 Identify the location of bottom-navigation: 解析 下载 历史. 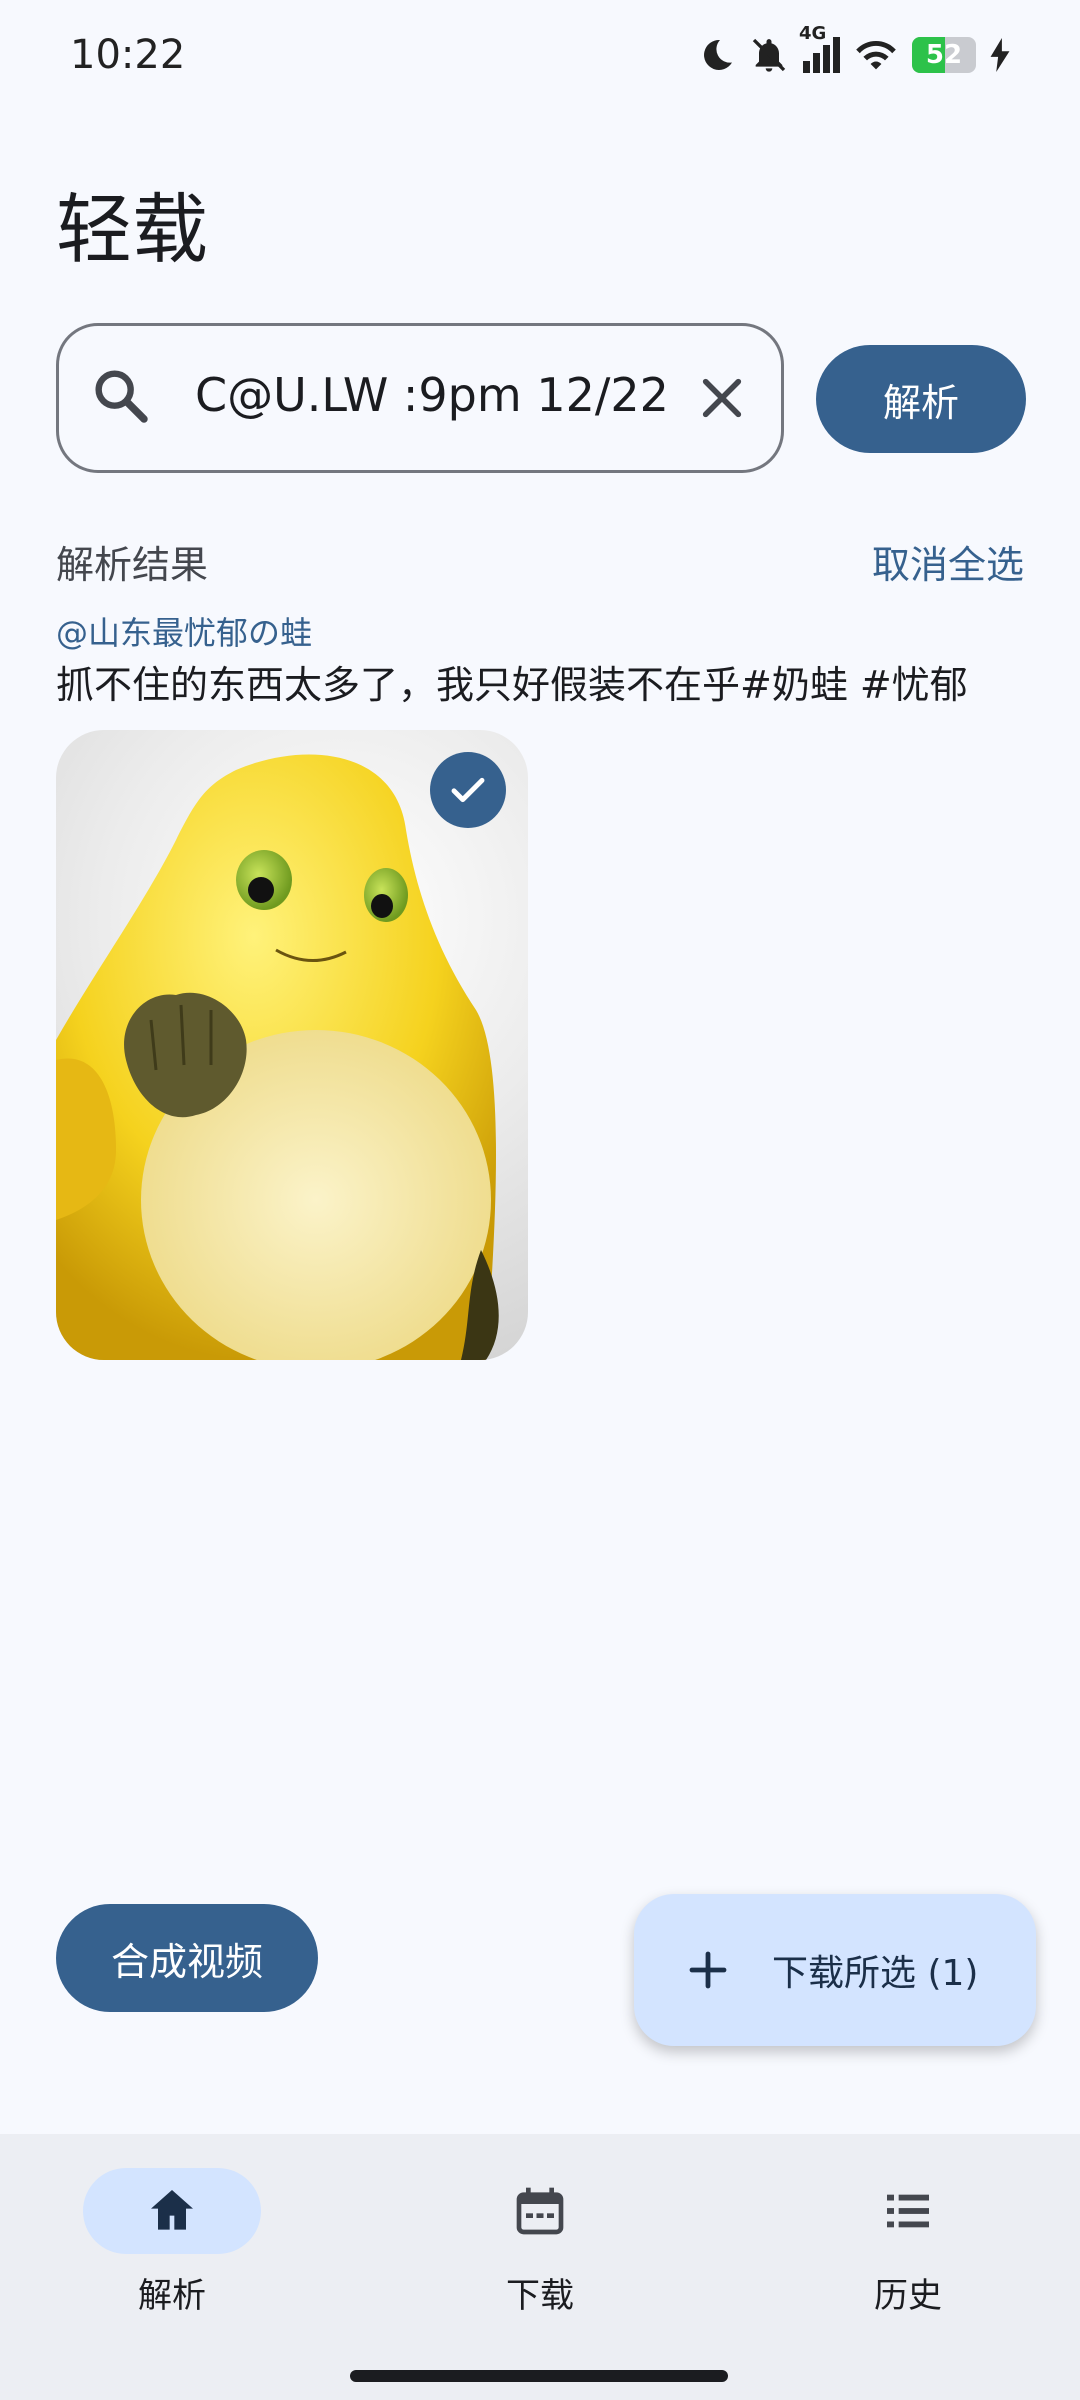
(540, 2267).